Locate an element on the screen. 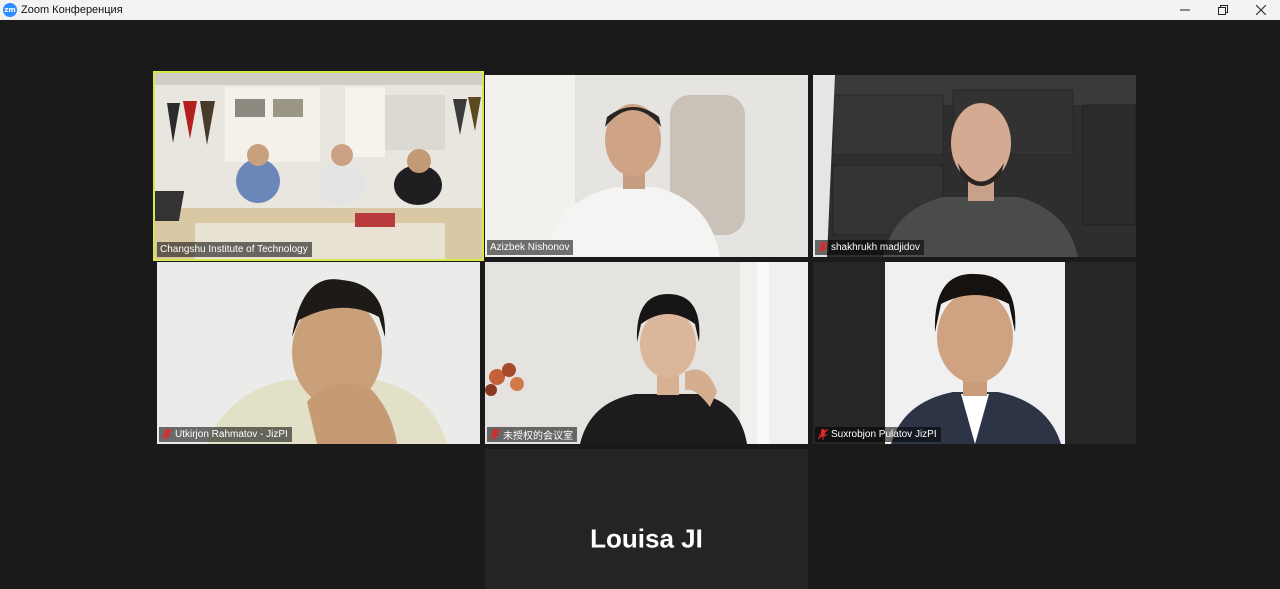 The image size is (1280, 589). participant-name: Utkirjon Rahmatov - JizPI is located at coordinates (231, 434).